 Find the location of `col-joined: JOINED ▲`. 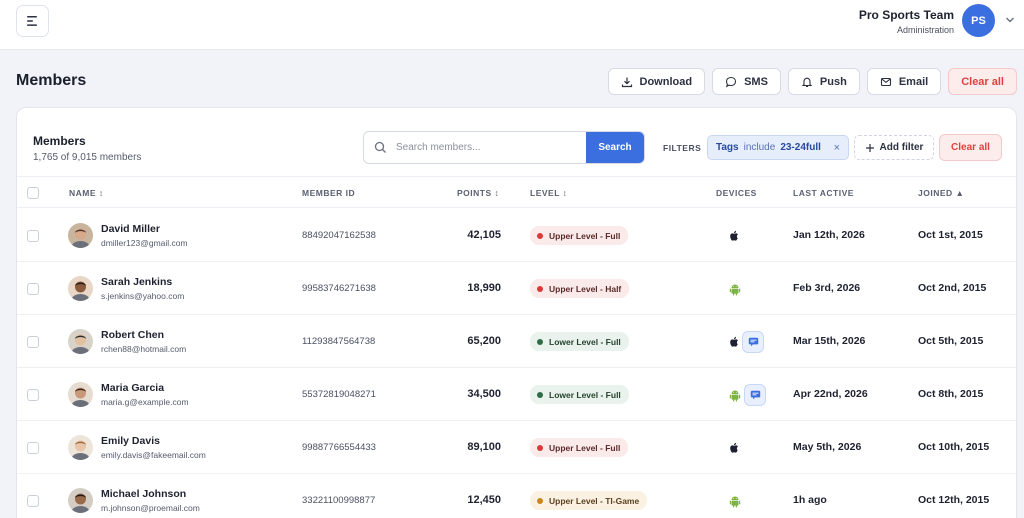

col-joined: JOINED ▲ is located at coordinates (941, 193).